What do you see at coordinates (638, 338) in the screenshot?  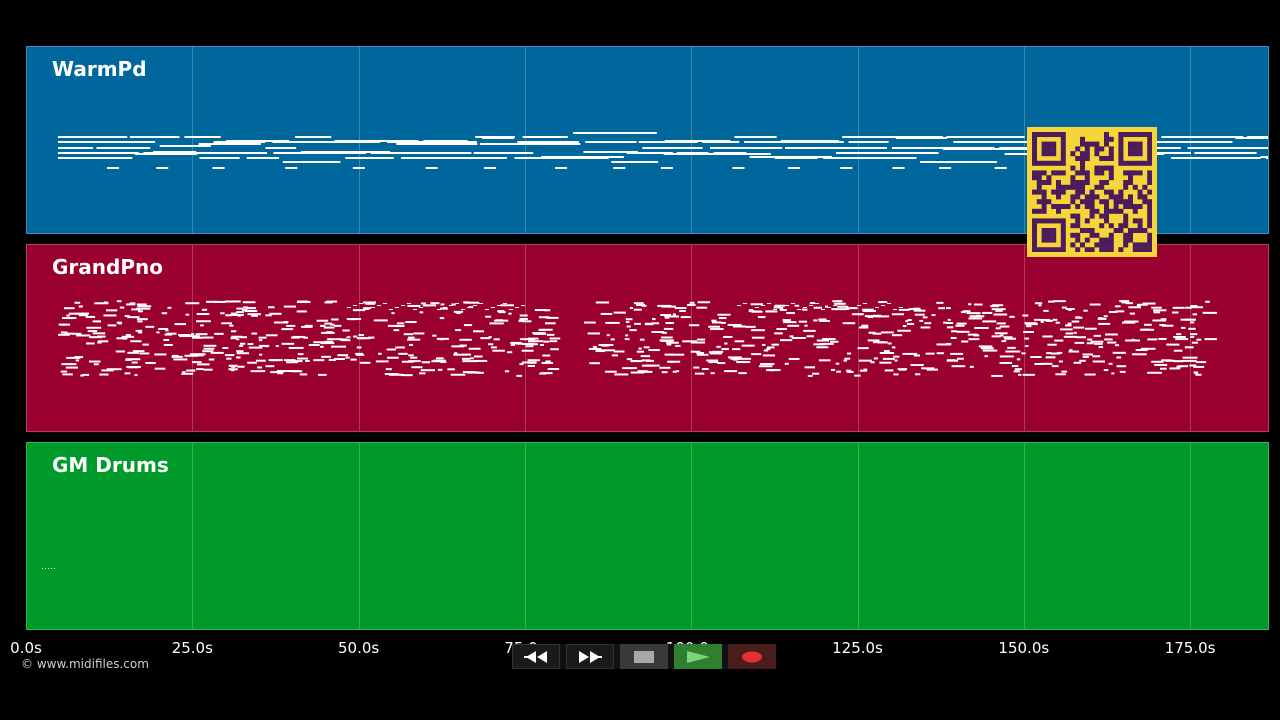 I see `note-roll-grandpno` at bounding box center [638, 338].